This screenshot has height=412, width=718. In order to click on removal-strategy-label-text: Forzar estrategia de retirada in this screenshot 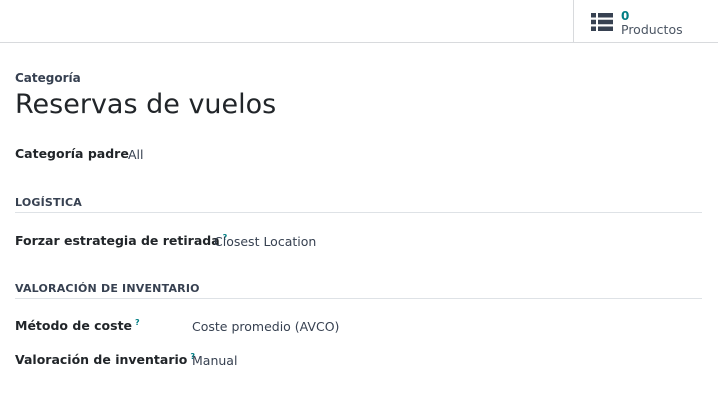, I will do `click(117, 241)`.